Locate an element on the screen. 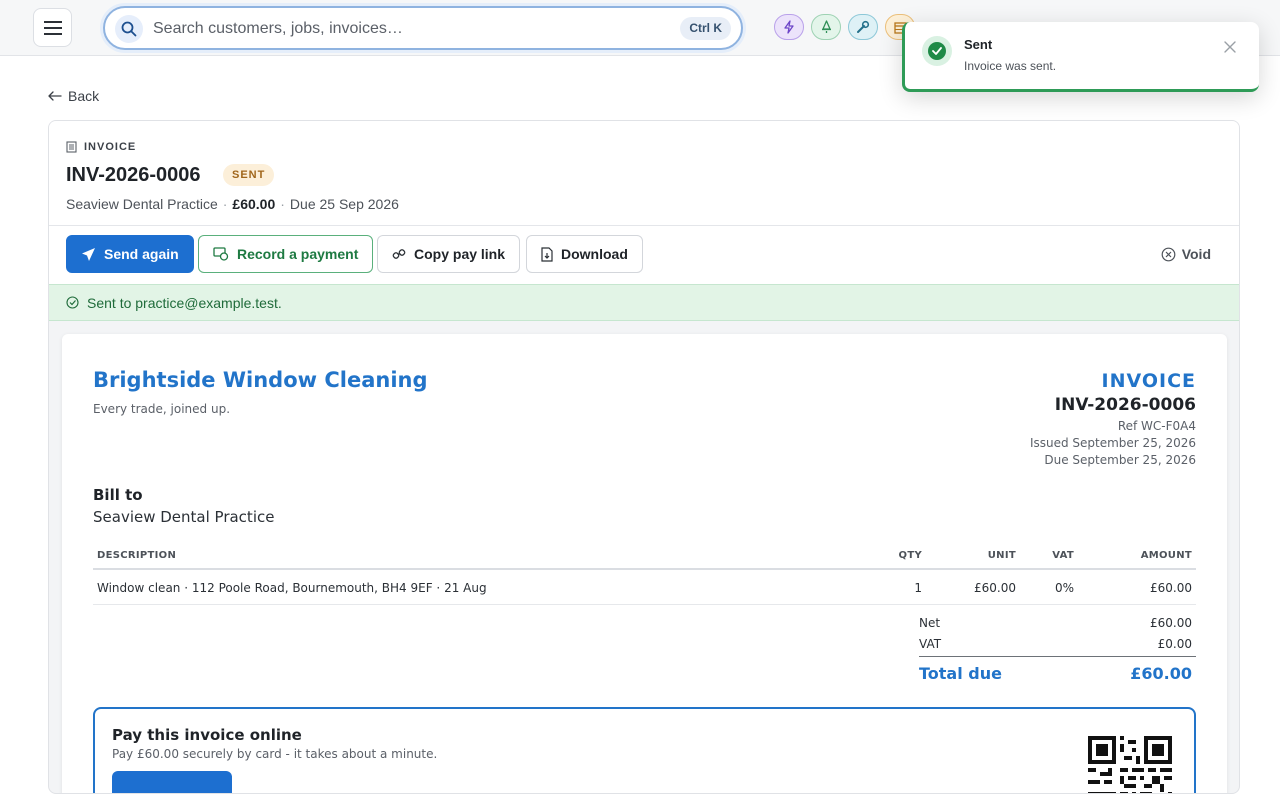 Image resolution: width=1280 pixels, height=800 pixels. search-input is located at coordinates (413, 29).